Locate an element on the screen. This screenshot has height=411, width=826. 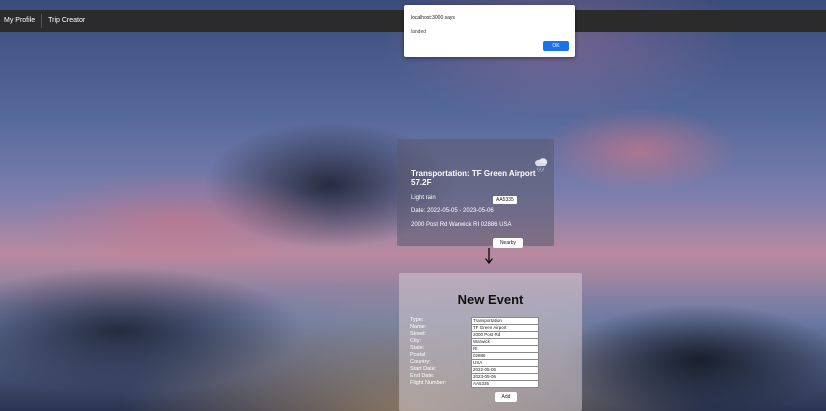
nearby-button: Nearby is located at coordinates (508, 243).